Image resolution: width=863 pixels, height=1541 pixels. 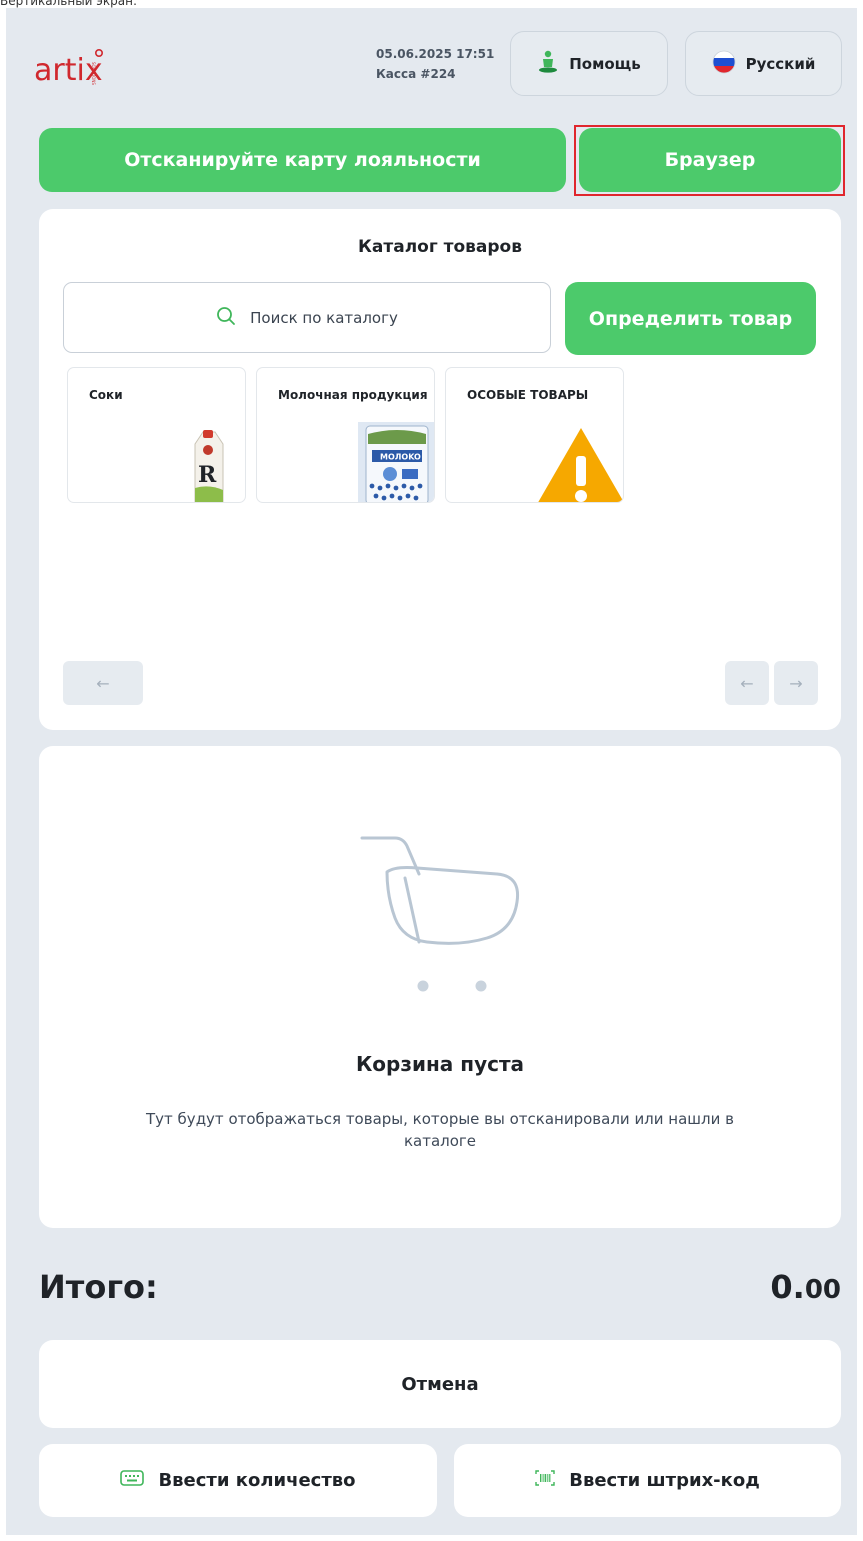 I want to click on barcode-label: Ввести штрих-код, so click(x=664, y=1480).